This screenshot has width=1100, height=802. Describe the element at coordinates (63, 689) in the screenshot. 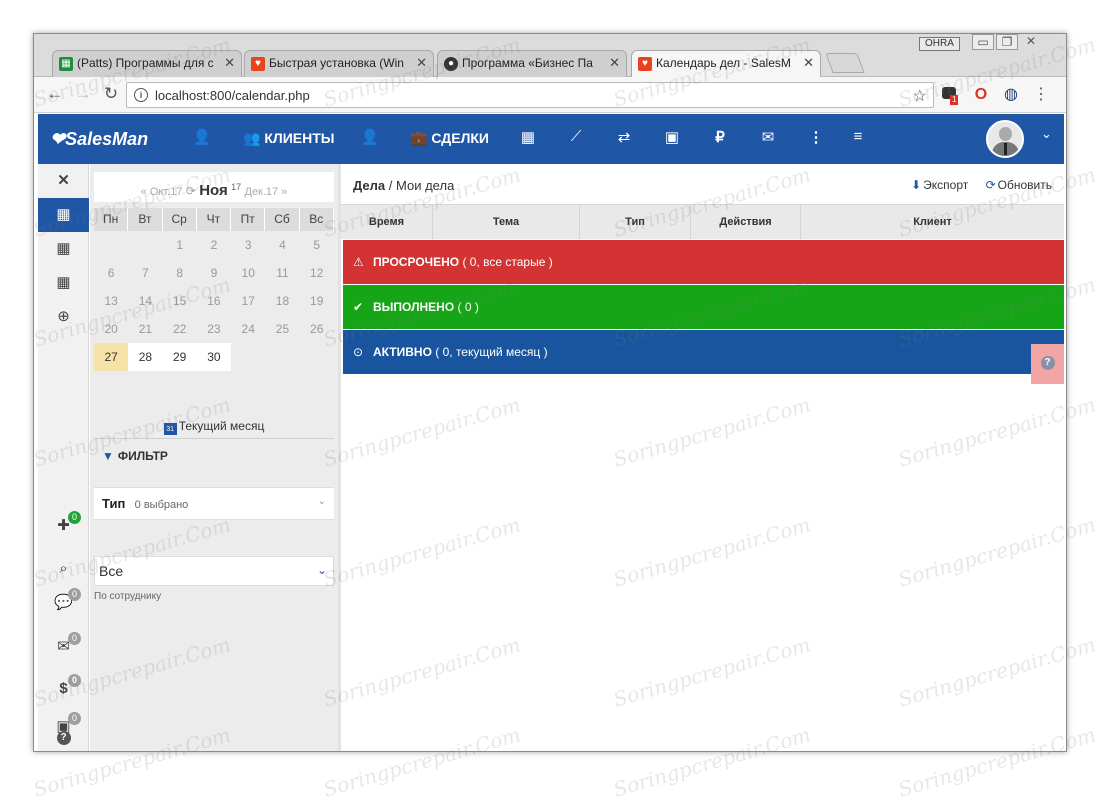

I see `dollar-icon: $0` at that location.